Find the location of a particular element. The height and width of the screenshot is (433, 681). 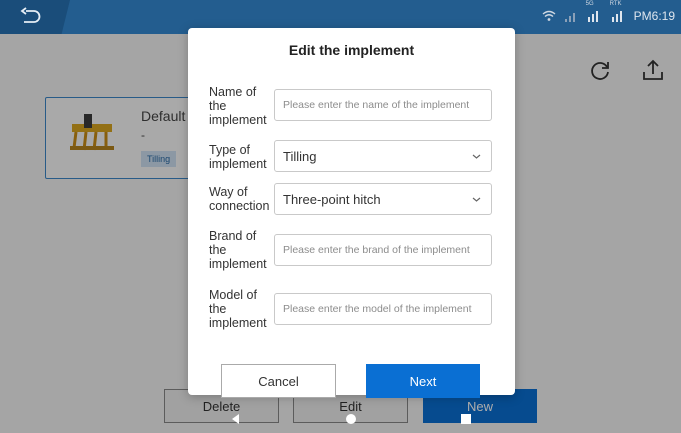

dialog-title: Edit the implement is located at coordinates (351, 50).